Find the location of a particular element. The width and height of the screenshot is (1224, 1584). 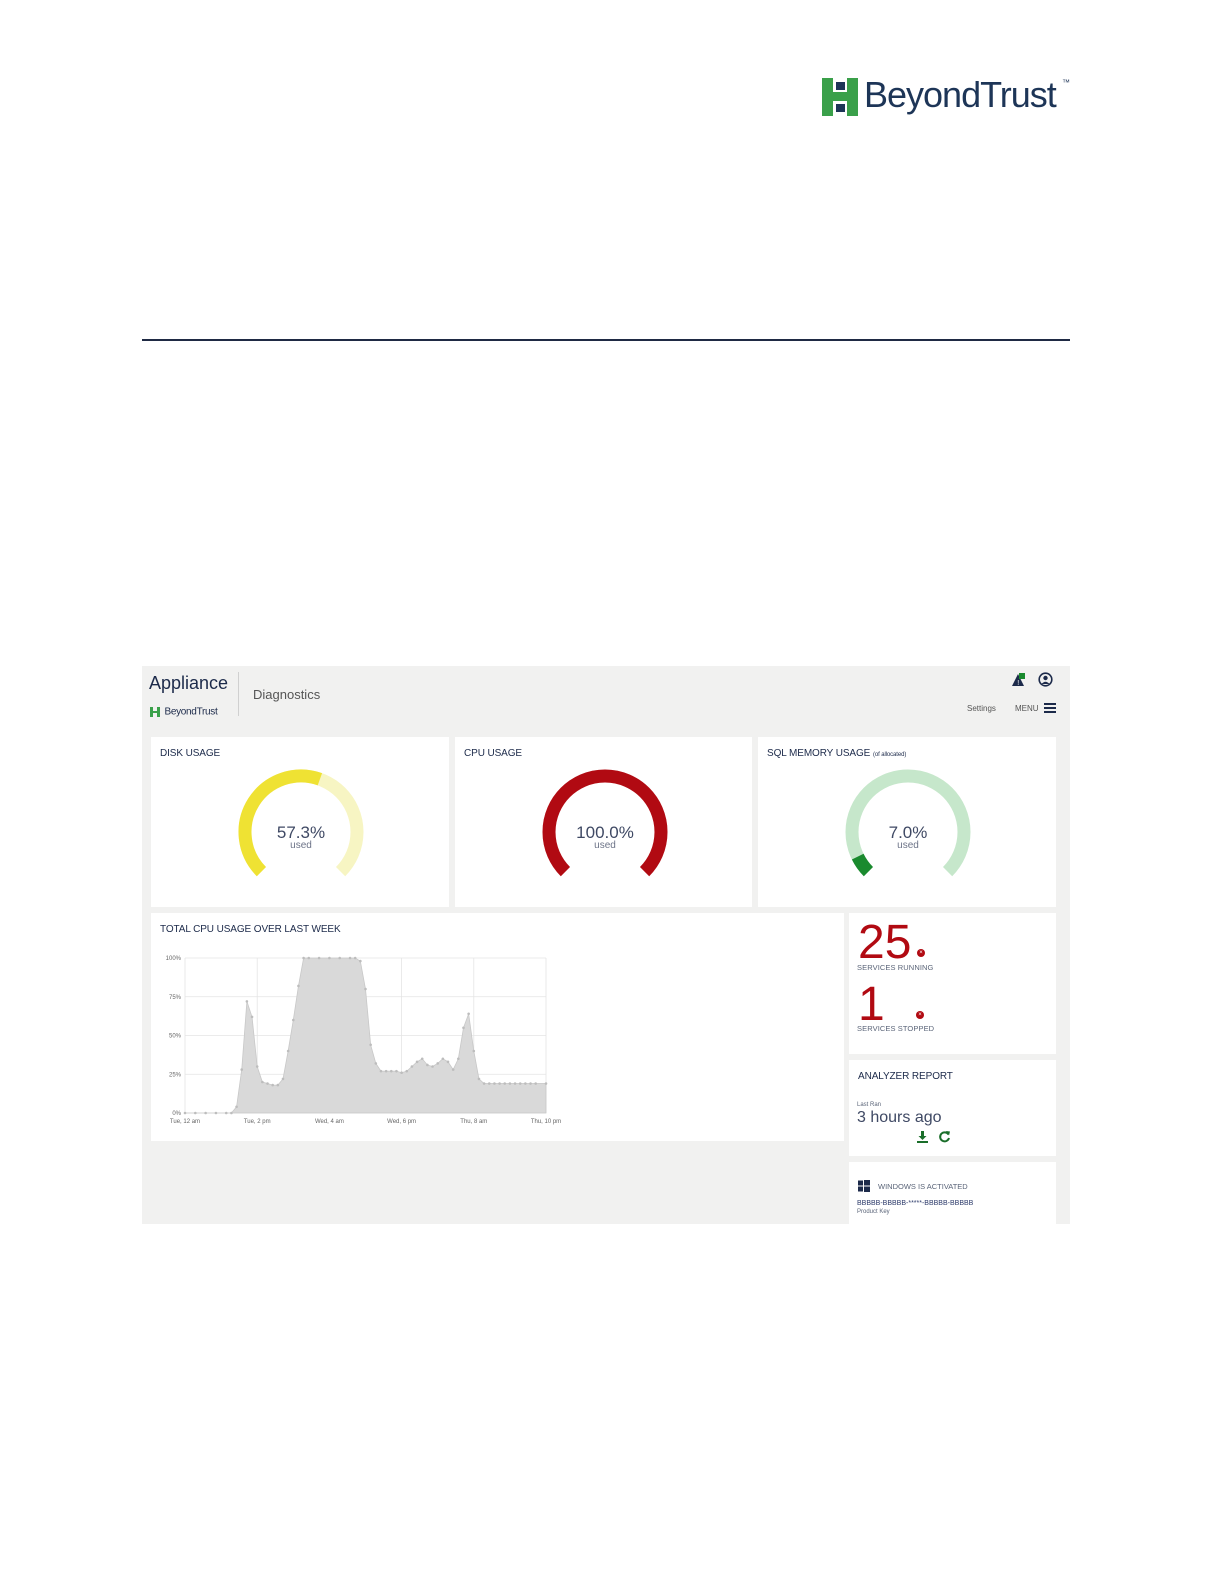

brand-logo: BeyondTrust ™ is located at coordinates (948, 96).